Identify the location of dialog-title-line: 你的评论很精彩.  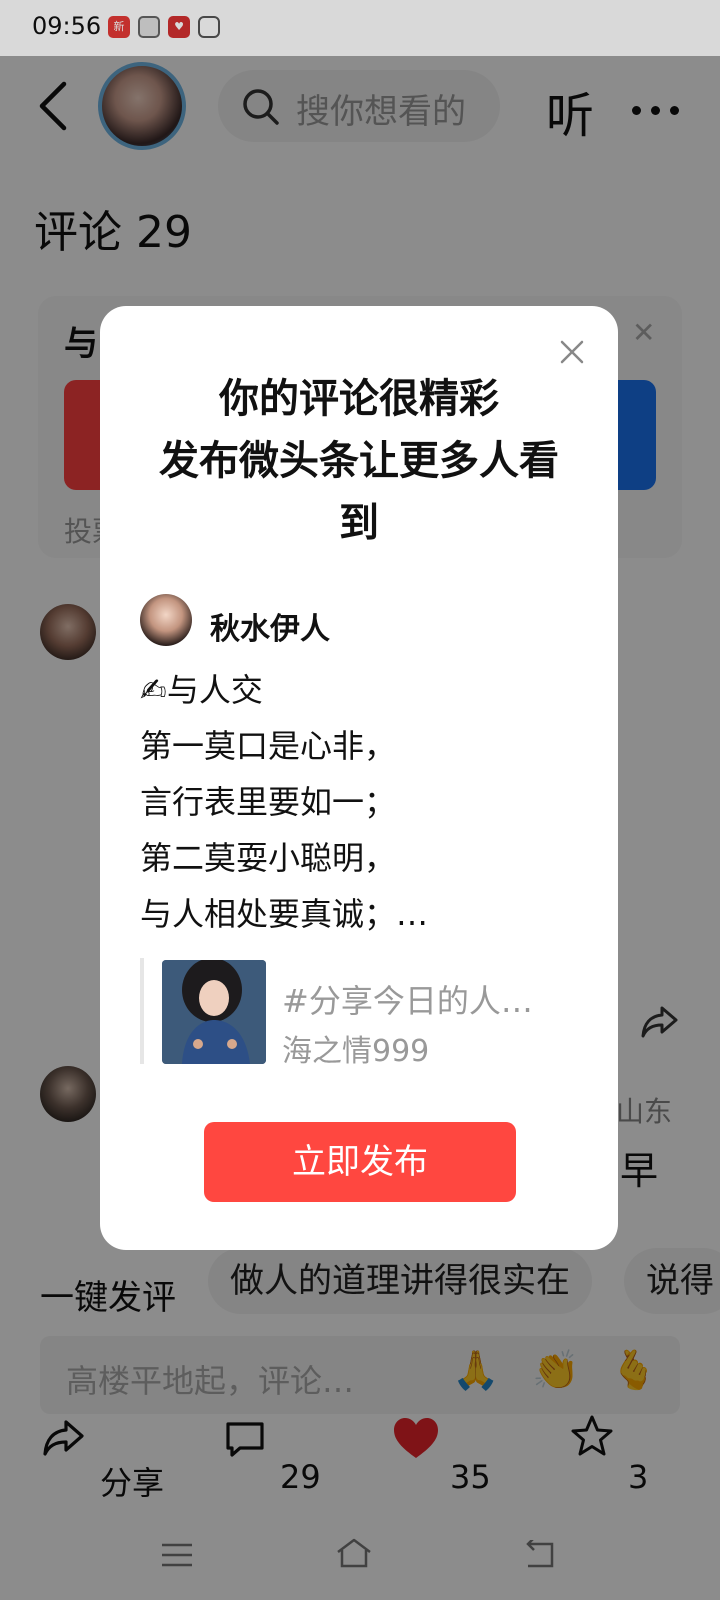
(359, 399).